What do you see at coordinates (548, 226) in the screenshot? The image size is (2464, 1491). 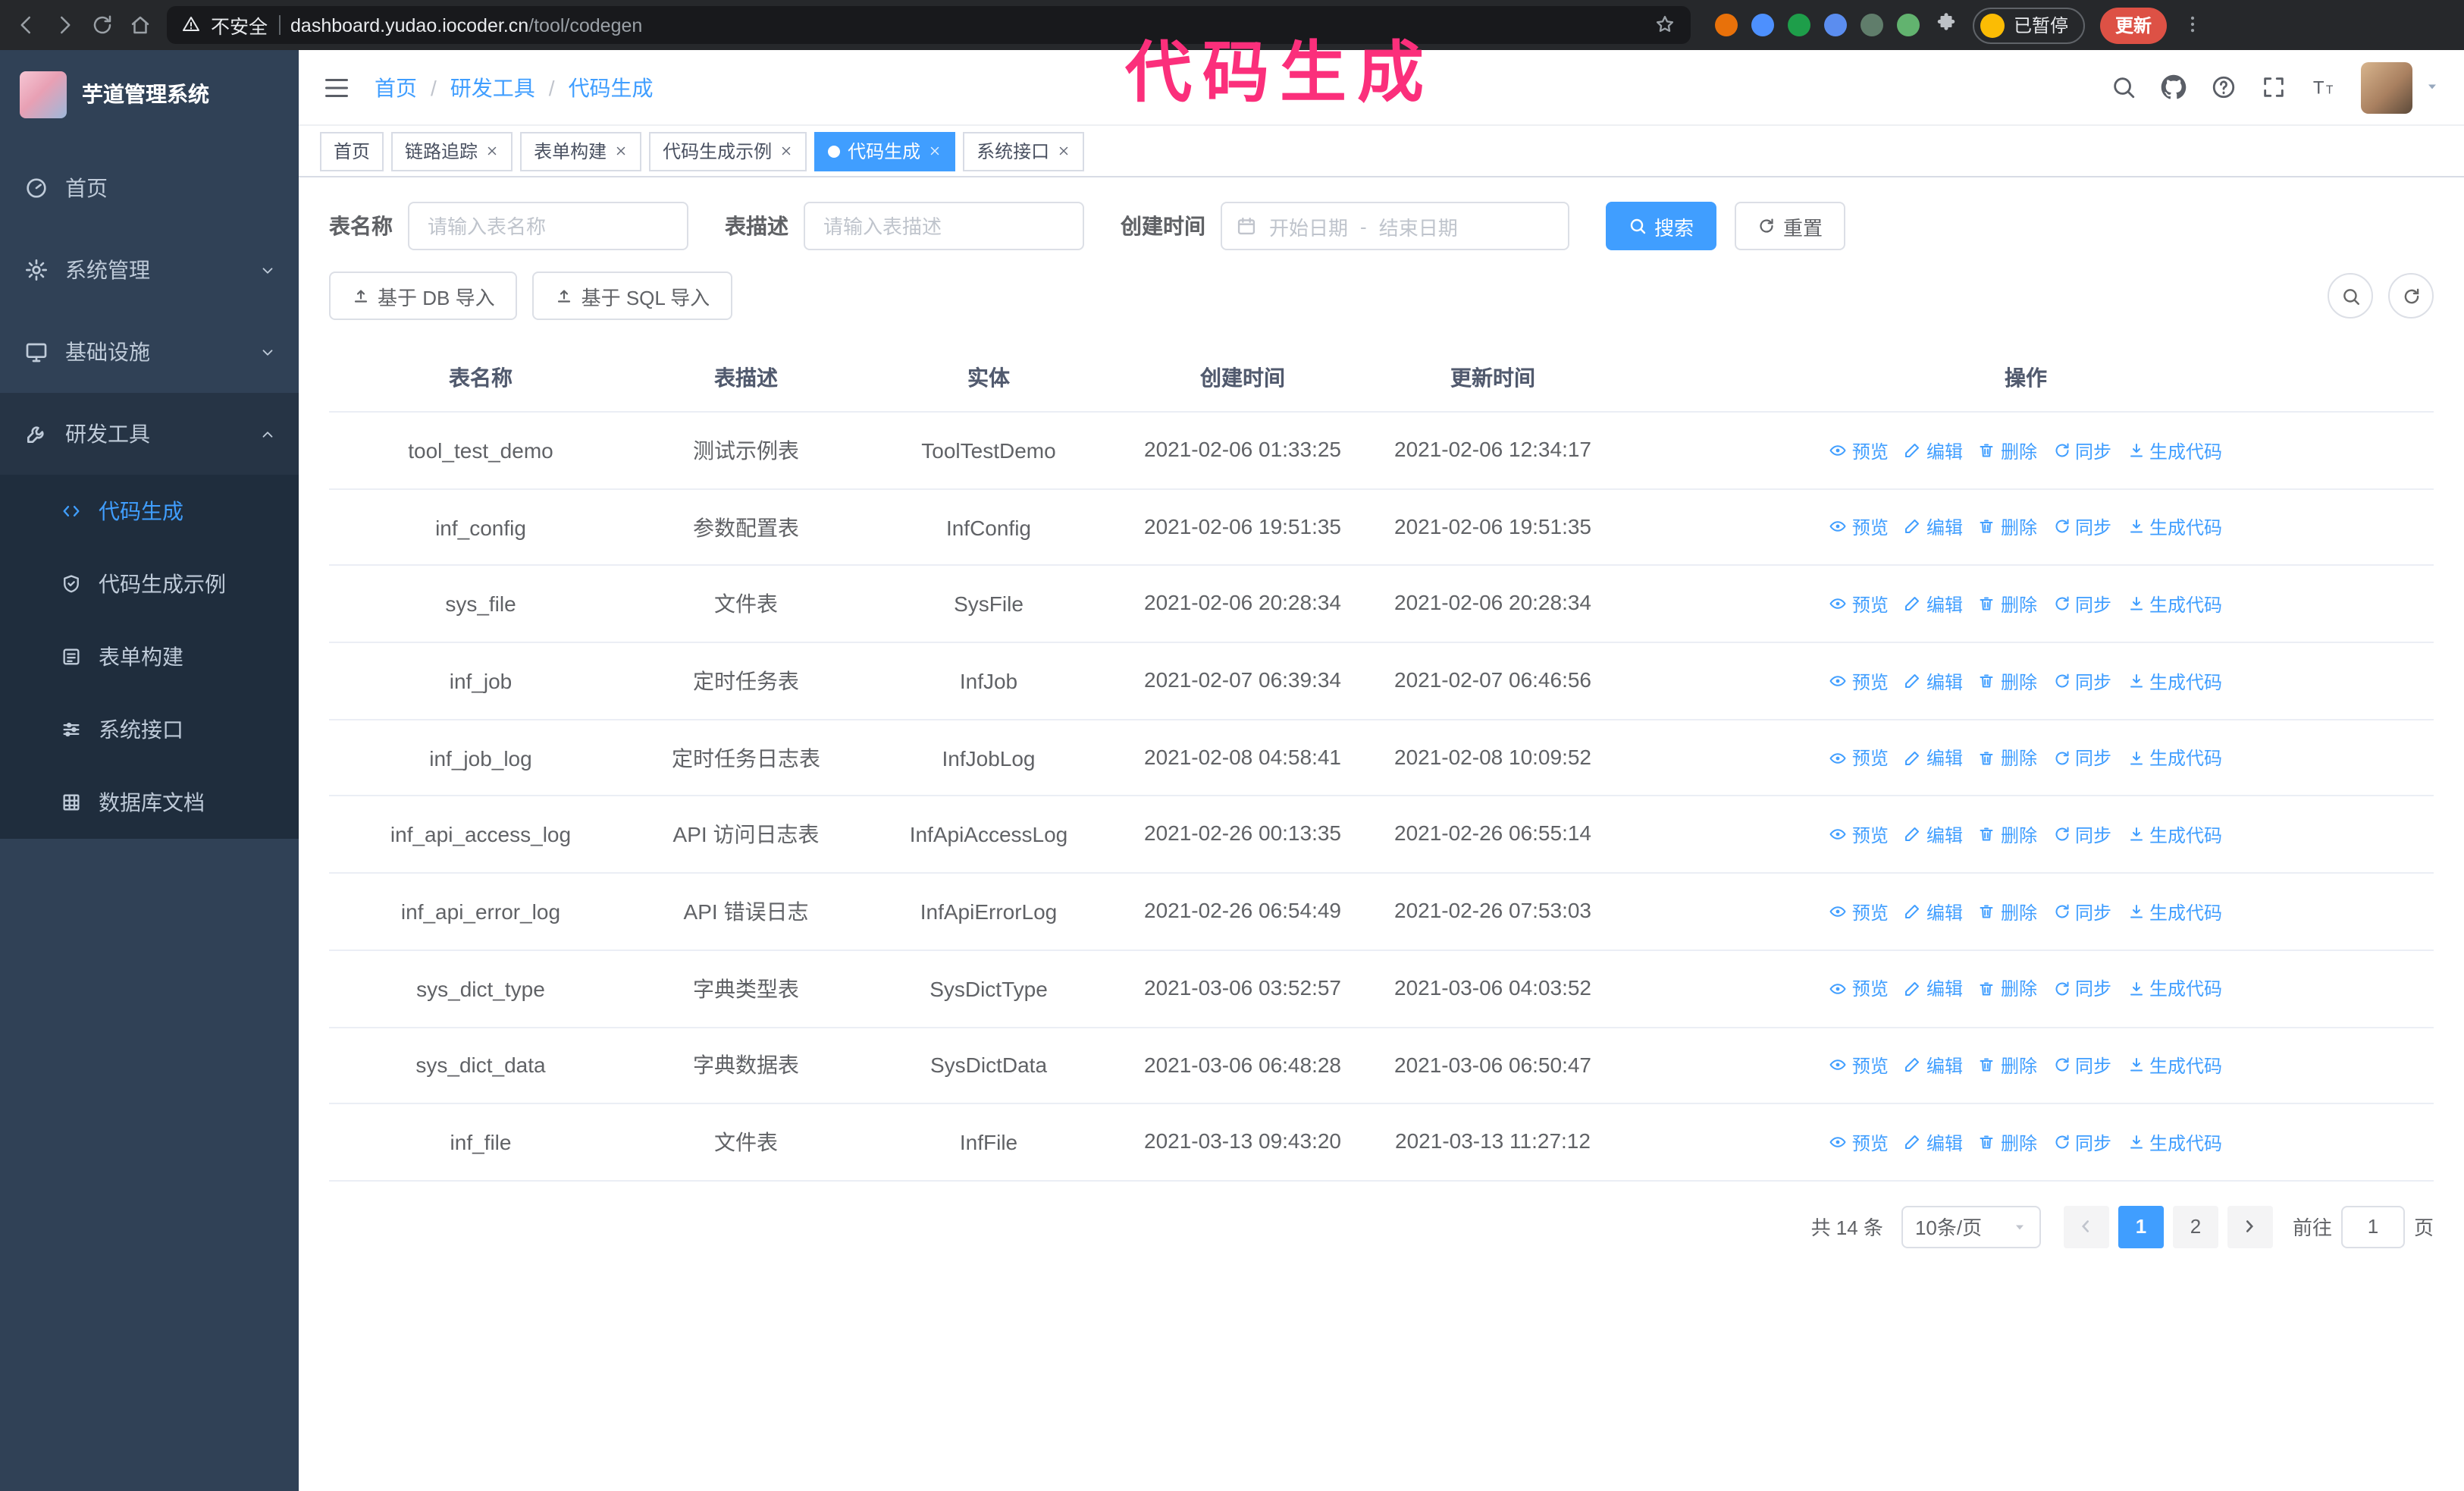 I see `table-name-input` at bounding box center [548, 226].